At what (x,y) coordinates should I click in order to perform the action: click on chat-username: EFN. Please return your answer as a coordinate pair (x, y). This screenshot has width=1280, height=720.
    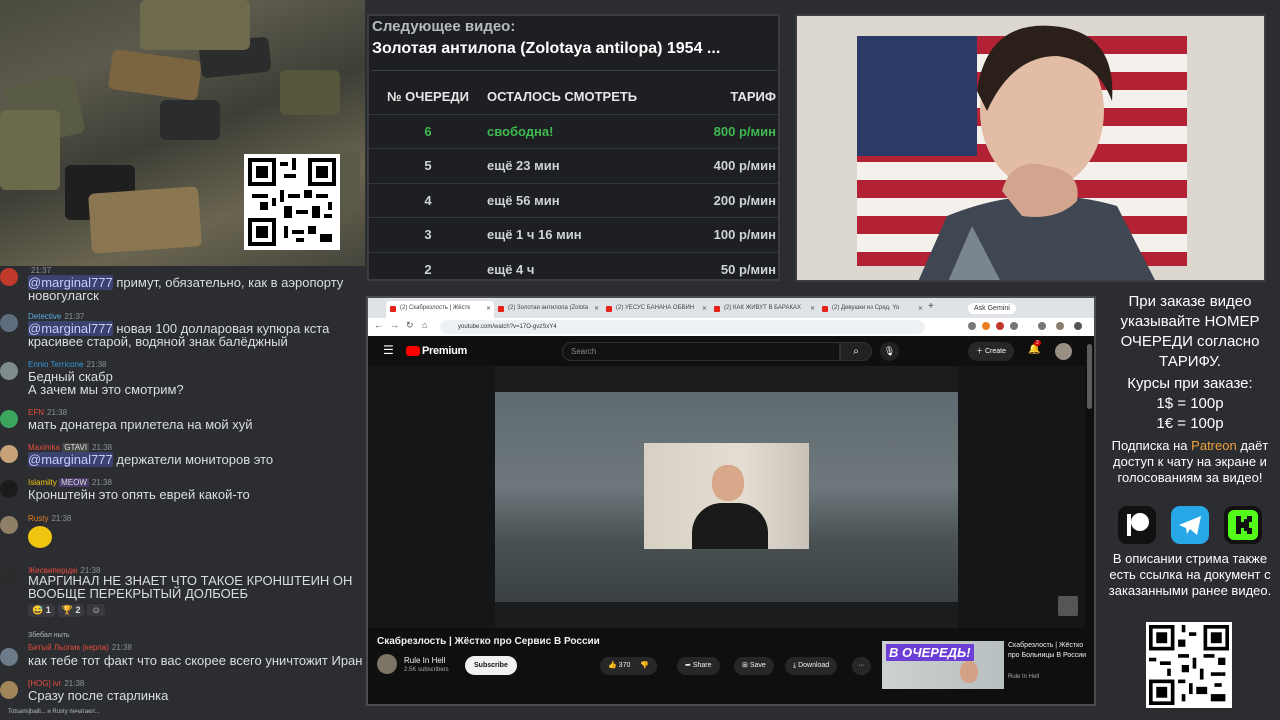
    Looking at the image, I should click on (36, 412).